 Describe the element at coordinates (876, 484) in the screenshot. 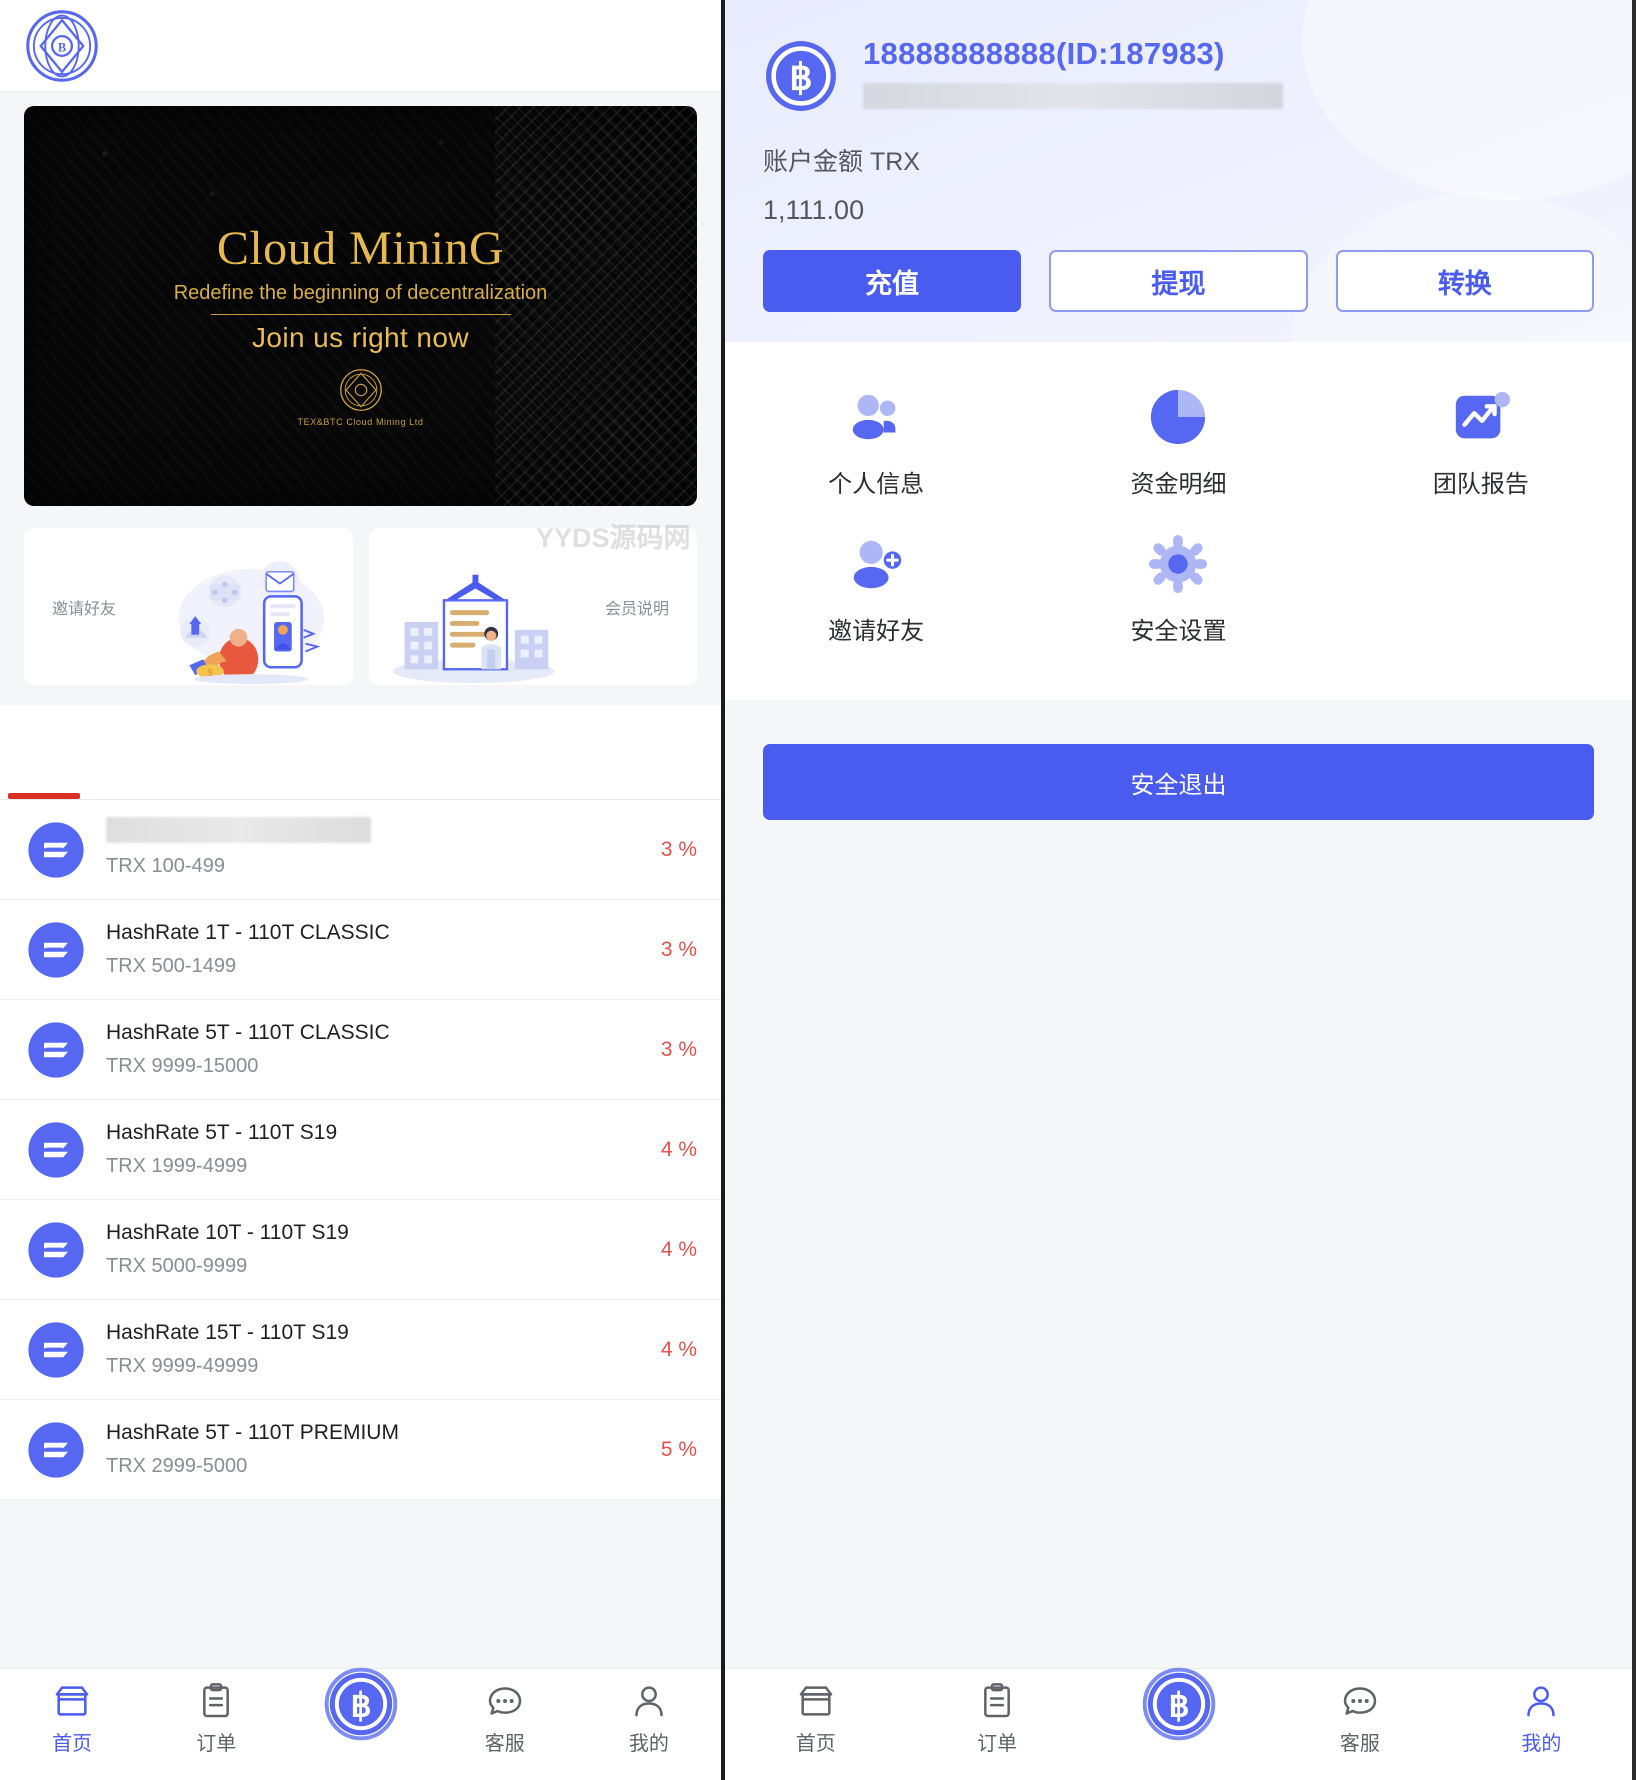

I see `feature-label: 个人信息` at that location.